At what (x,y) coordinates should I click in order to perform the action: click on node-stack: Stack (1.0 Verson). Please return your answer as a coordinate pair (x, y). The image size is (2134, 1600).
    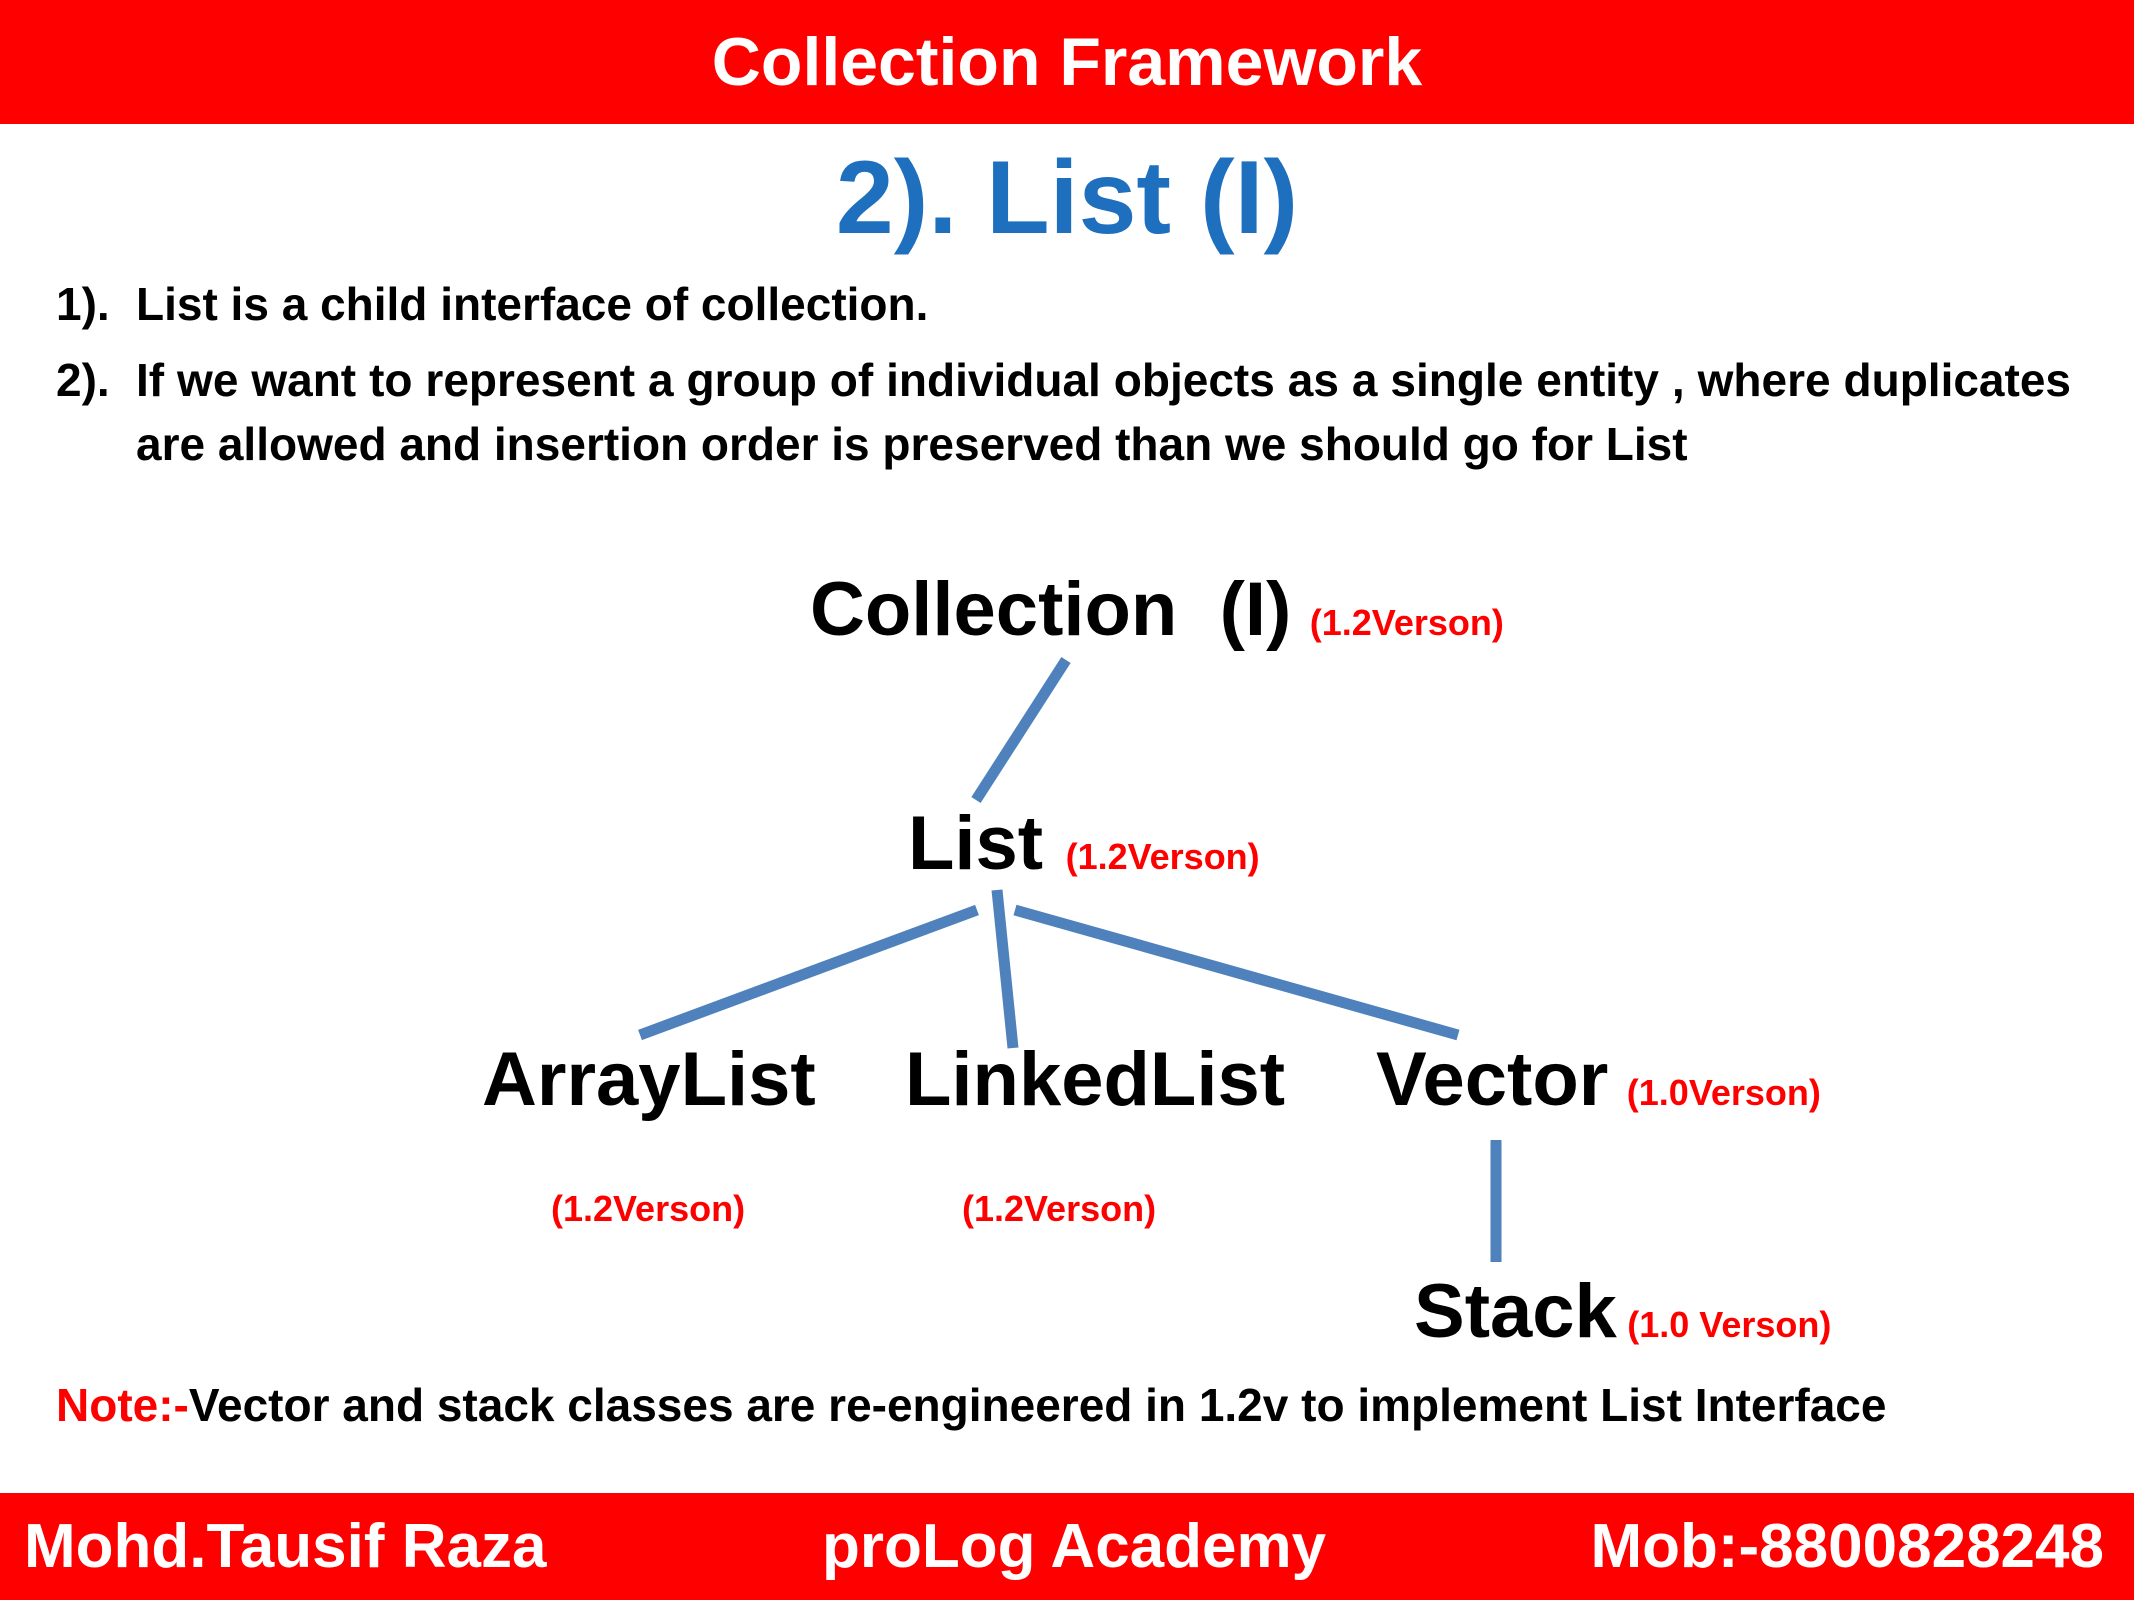
    Looking at the image, I should click on (1622, 1311).